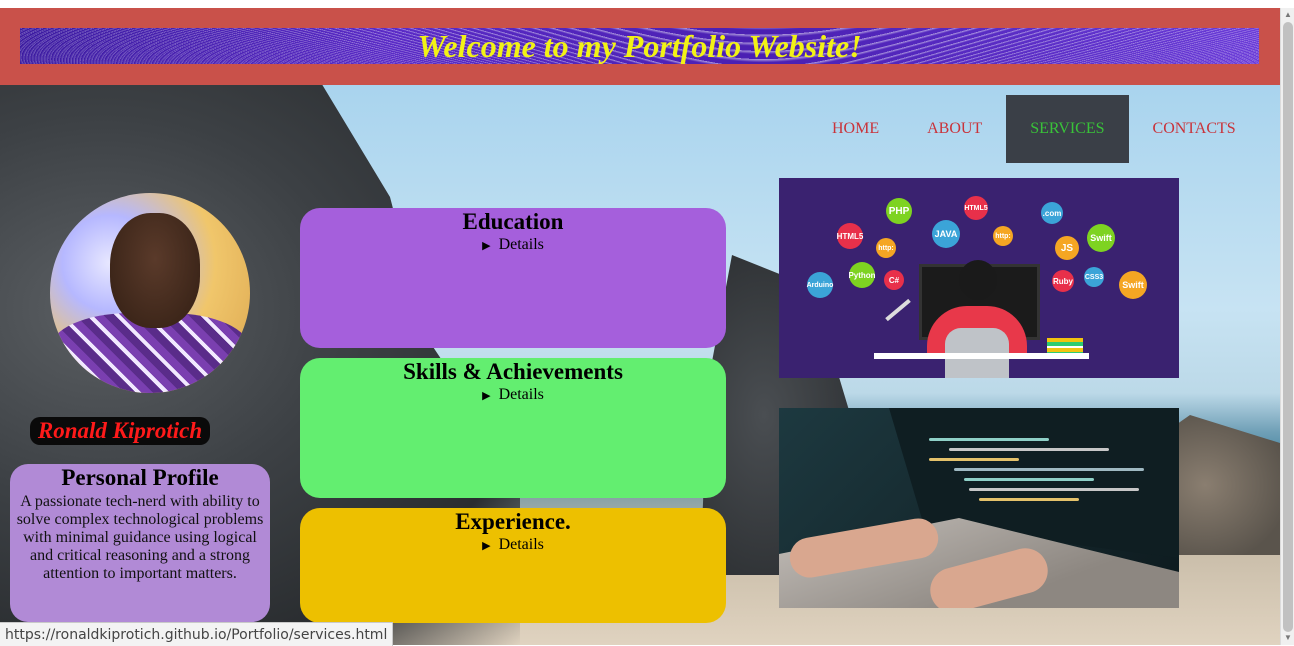 The width and height of the screenshot is (1294, 646). Describe the element at coordinates (513, 278) in the screenshot. I see `education-card: Education ▶ Details` at that location.